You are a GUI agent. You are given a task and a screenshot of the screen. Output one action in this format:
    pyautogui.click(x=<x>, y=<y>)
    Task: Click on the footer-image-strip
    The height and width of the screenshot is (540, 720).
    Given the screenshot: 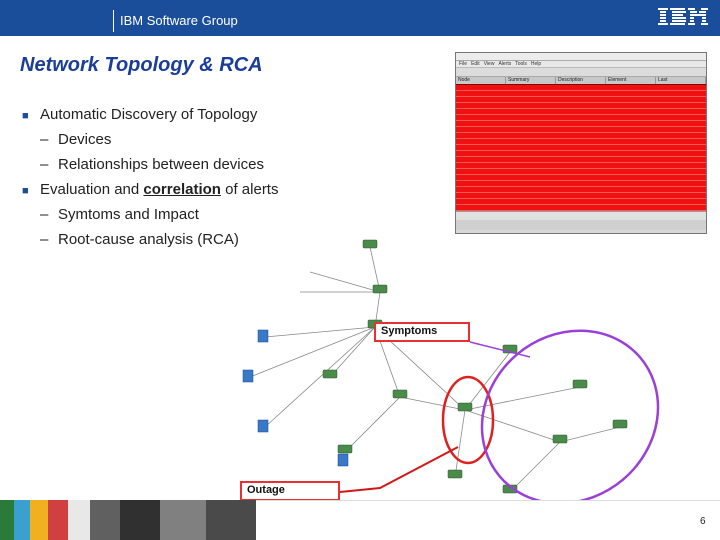 What is the action you would take?
    pyautogui.click(x=360, y=520)
    